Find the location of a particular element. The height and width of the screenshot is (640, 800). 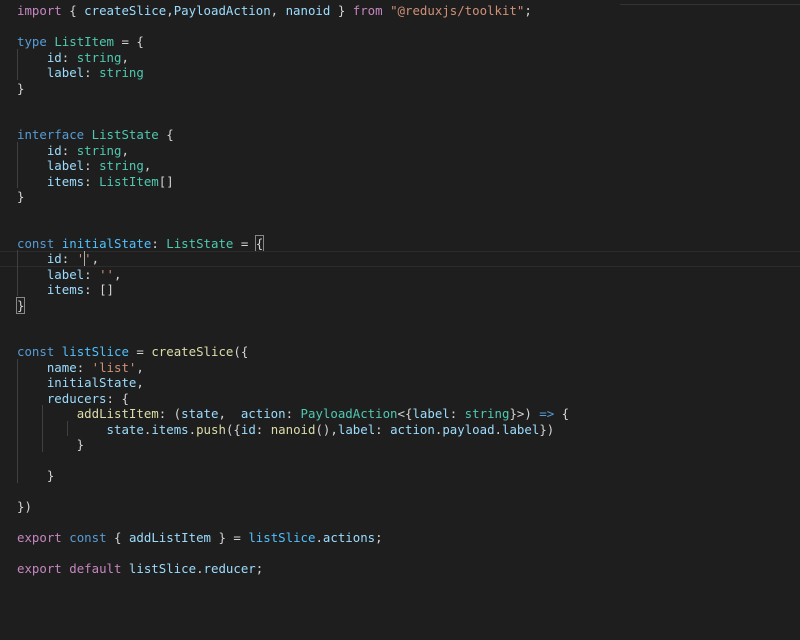

code-line: label: '', is located at coordinates (293, 275).